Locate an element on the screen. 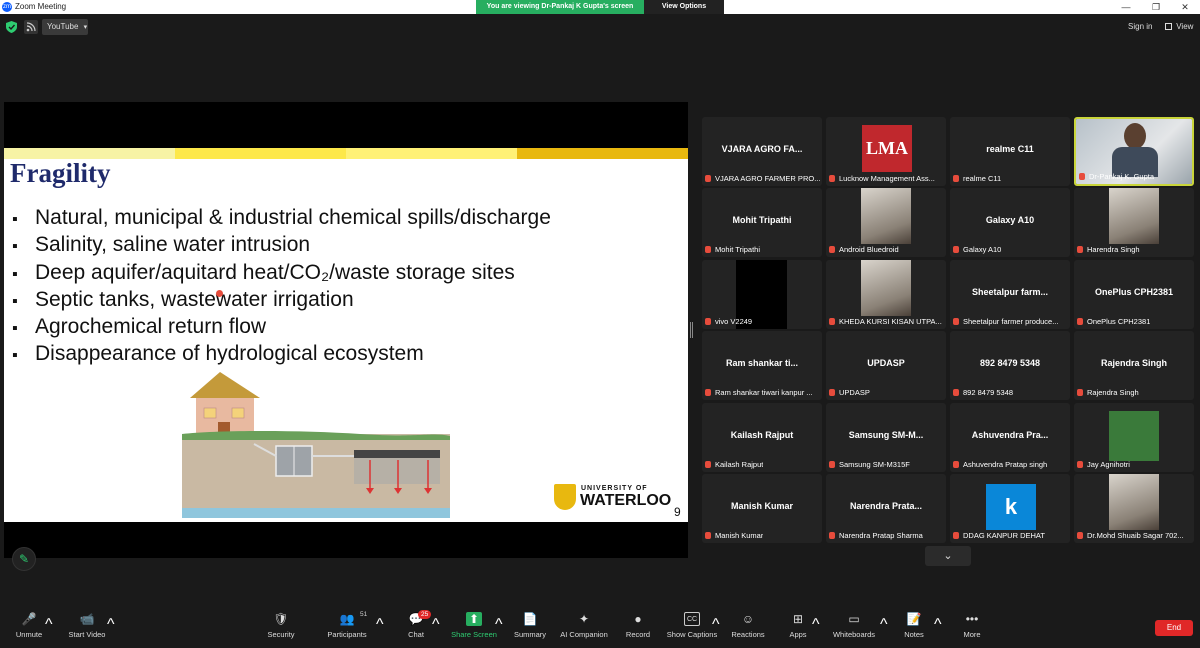 Image resolution: width=1200 pixels, height=648 pixels. split-resize-handle is located at coordinates (691, 330).